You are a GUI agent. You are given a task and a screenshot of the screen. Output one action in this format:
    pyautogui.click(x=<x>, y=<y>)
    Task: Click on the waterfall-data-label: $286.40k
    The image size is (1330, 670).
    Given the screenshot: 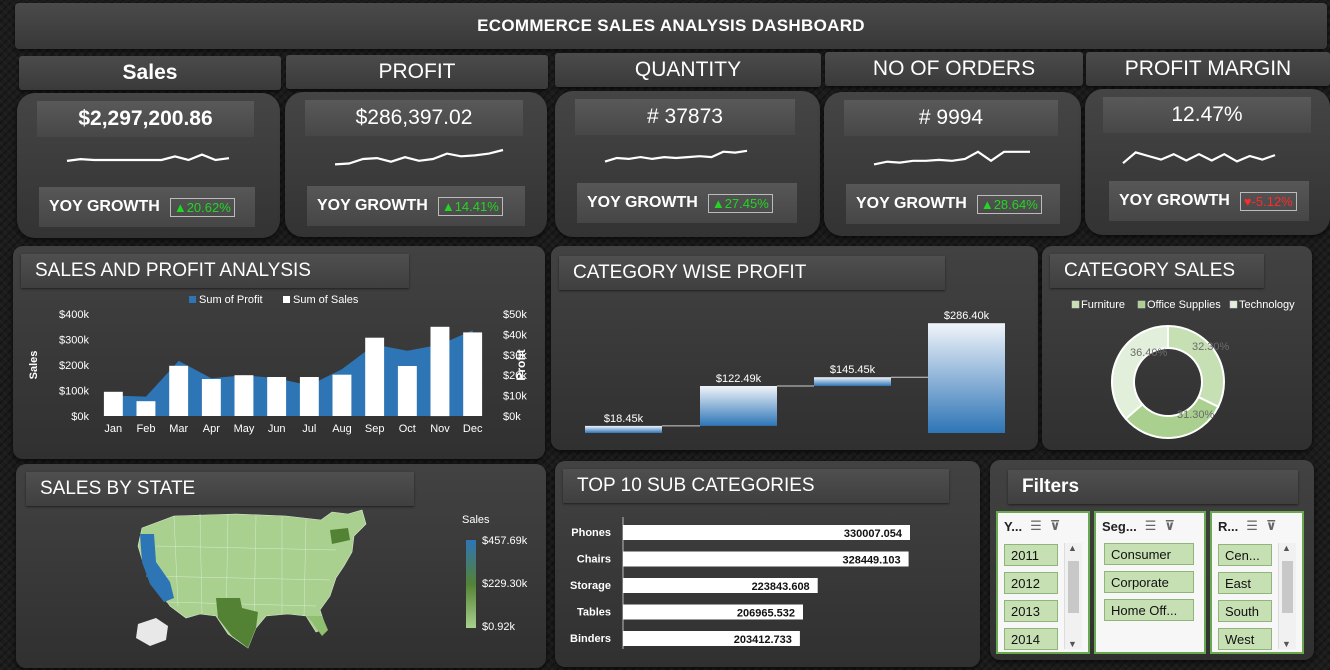 What is the action you would take?
    pyautogui.click(x=967, y=316)
    